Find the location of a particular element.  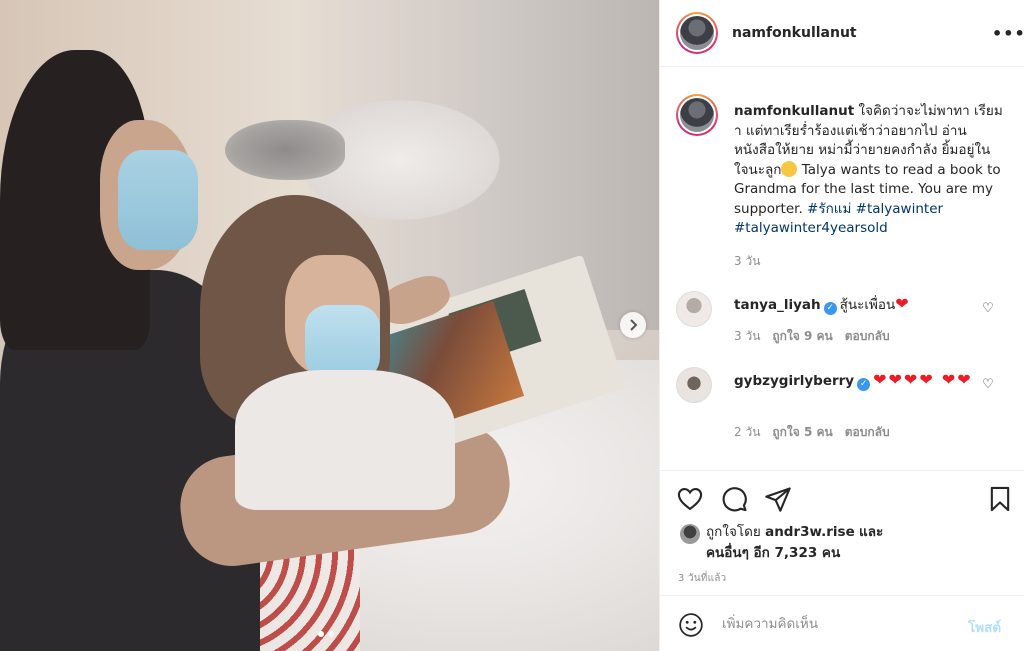

comment-timestamp: 2 วัน is located at coordinates (747, 432).